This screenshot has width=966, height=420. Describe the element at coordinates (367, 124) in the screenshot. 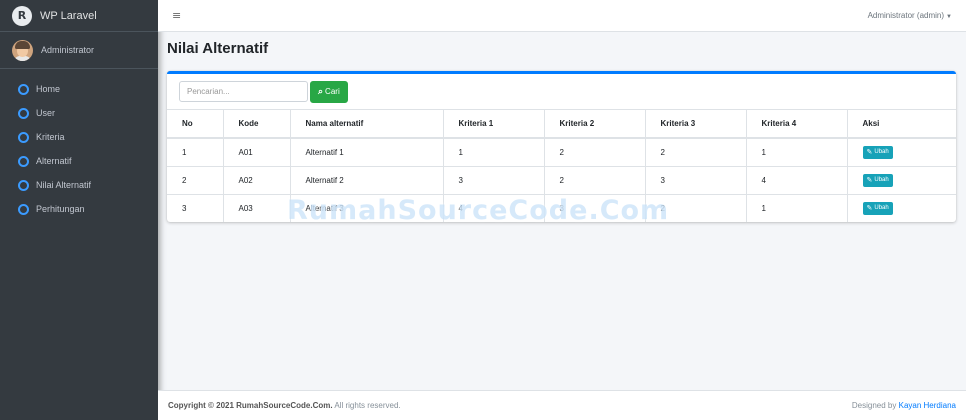

I see `column-header: Nama alternatif` at that location.